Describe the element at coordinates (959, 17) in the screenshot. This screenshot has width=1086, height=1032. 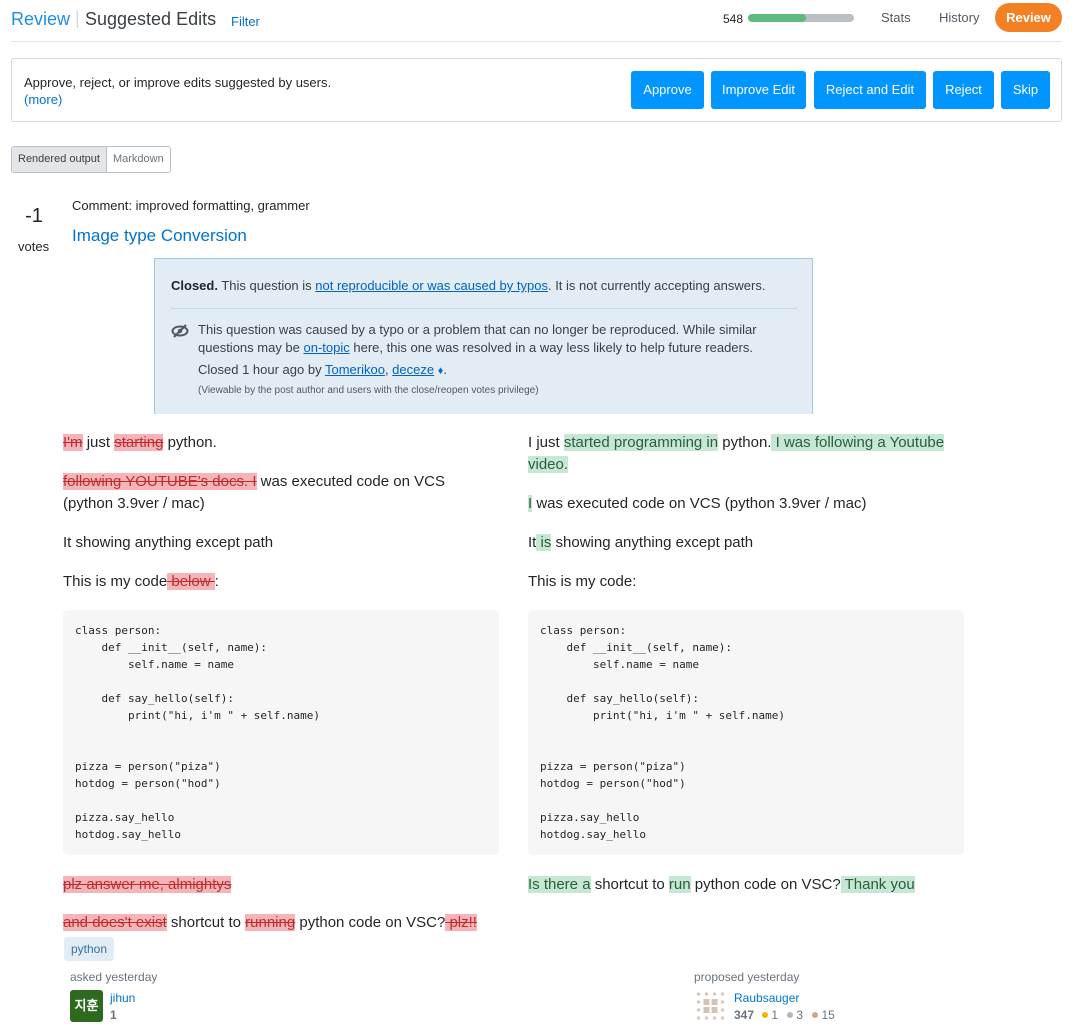
I see `nav-history: History` at that location.